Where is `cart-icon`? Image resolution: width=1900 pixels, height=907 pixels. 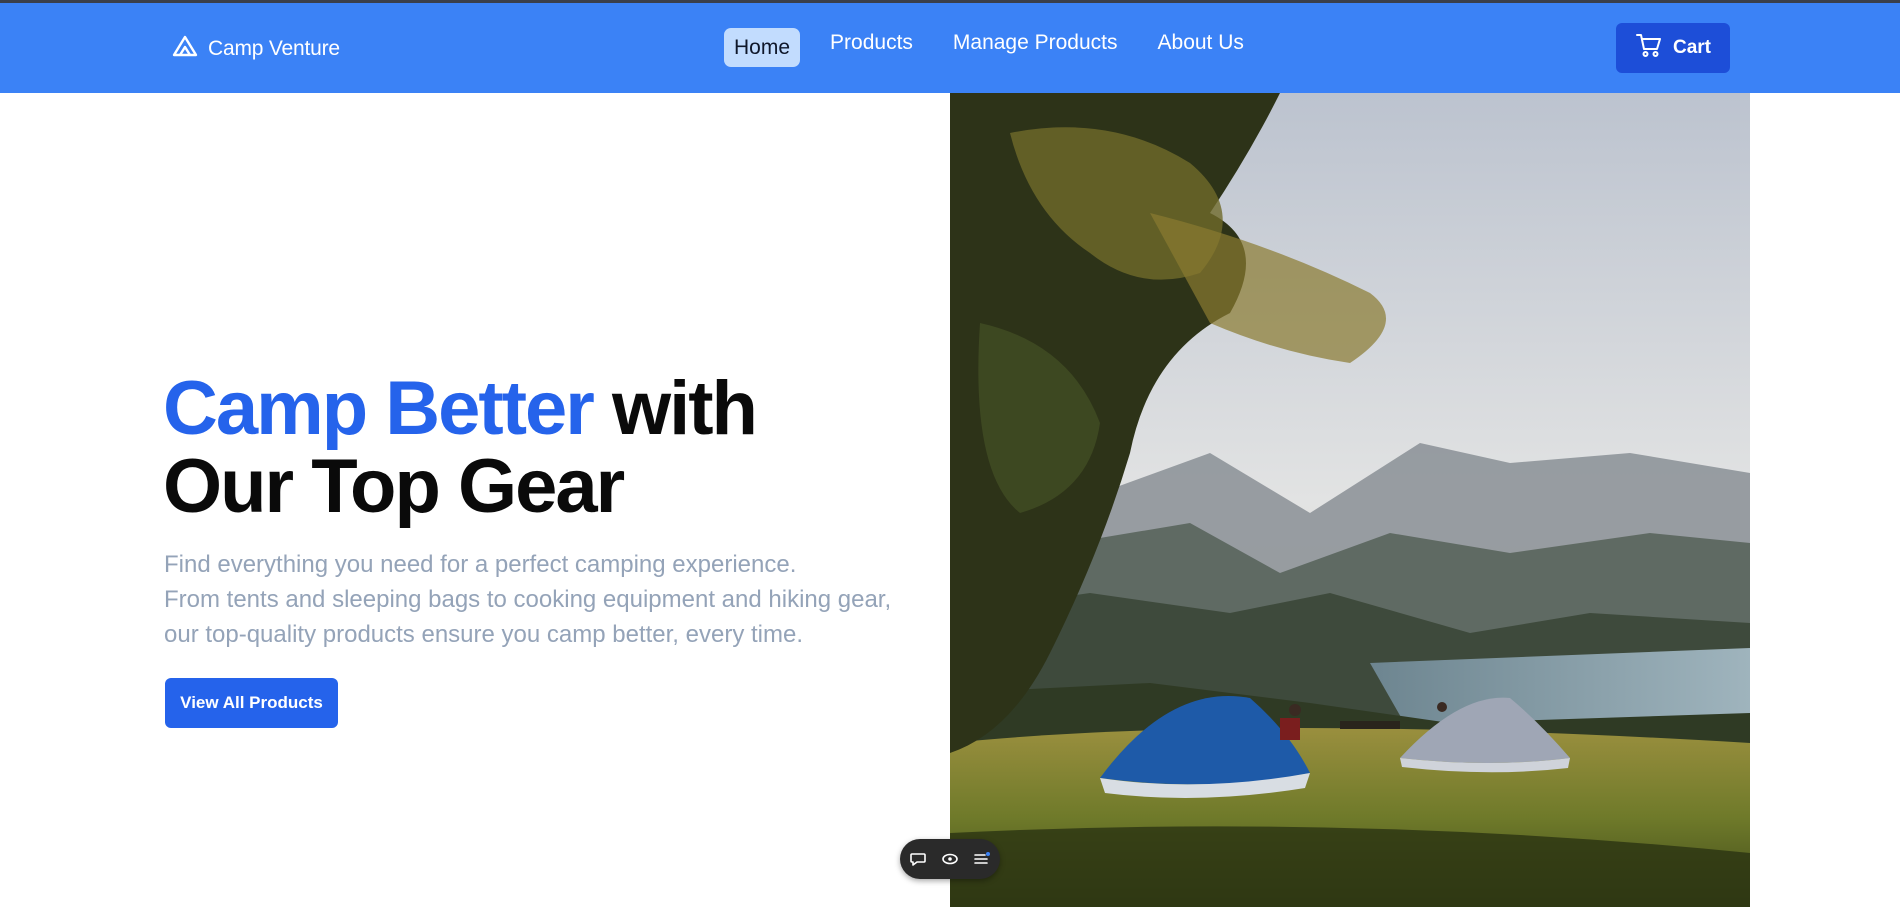 cart-icon is located at coordinates (1649, 48).